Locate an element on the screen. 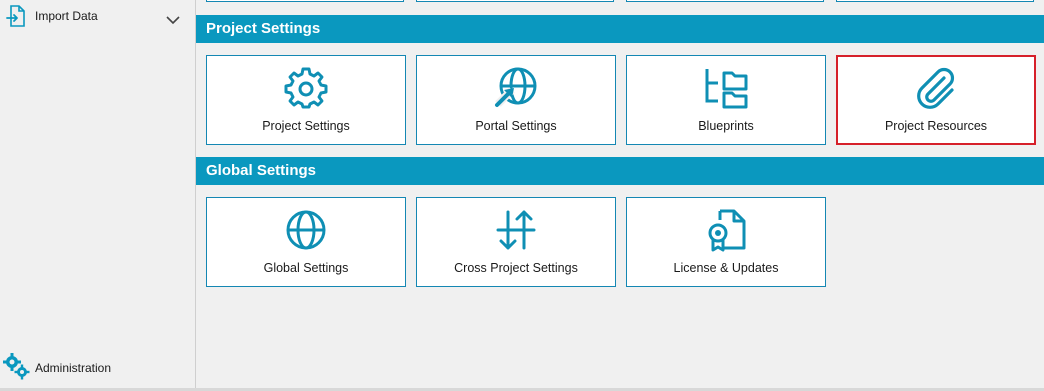 The height and width of the screenshot is (391, 1044). chevron-down-icon is located at coordinates (173, 21).